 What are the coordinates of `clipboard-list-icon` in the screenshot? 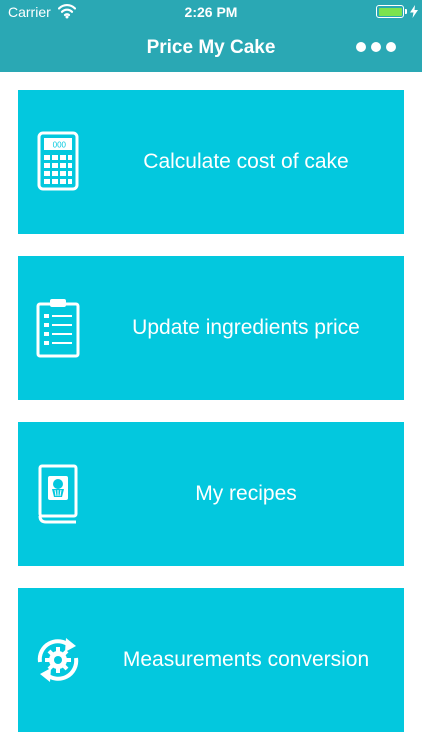 It's located at (58, 328).